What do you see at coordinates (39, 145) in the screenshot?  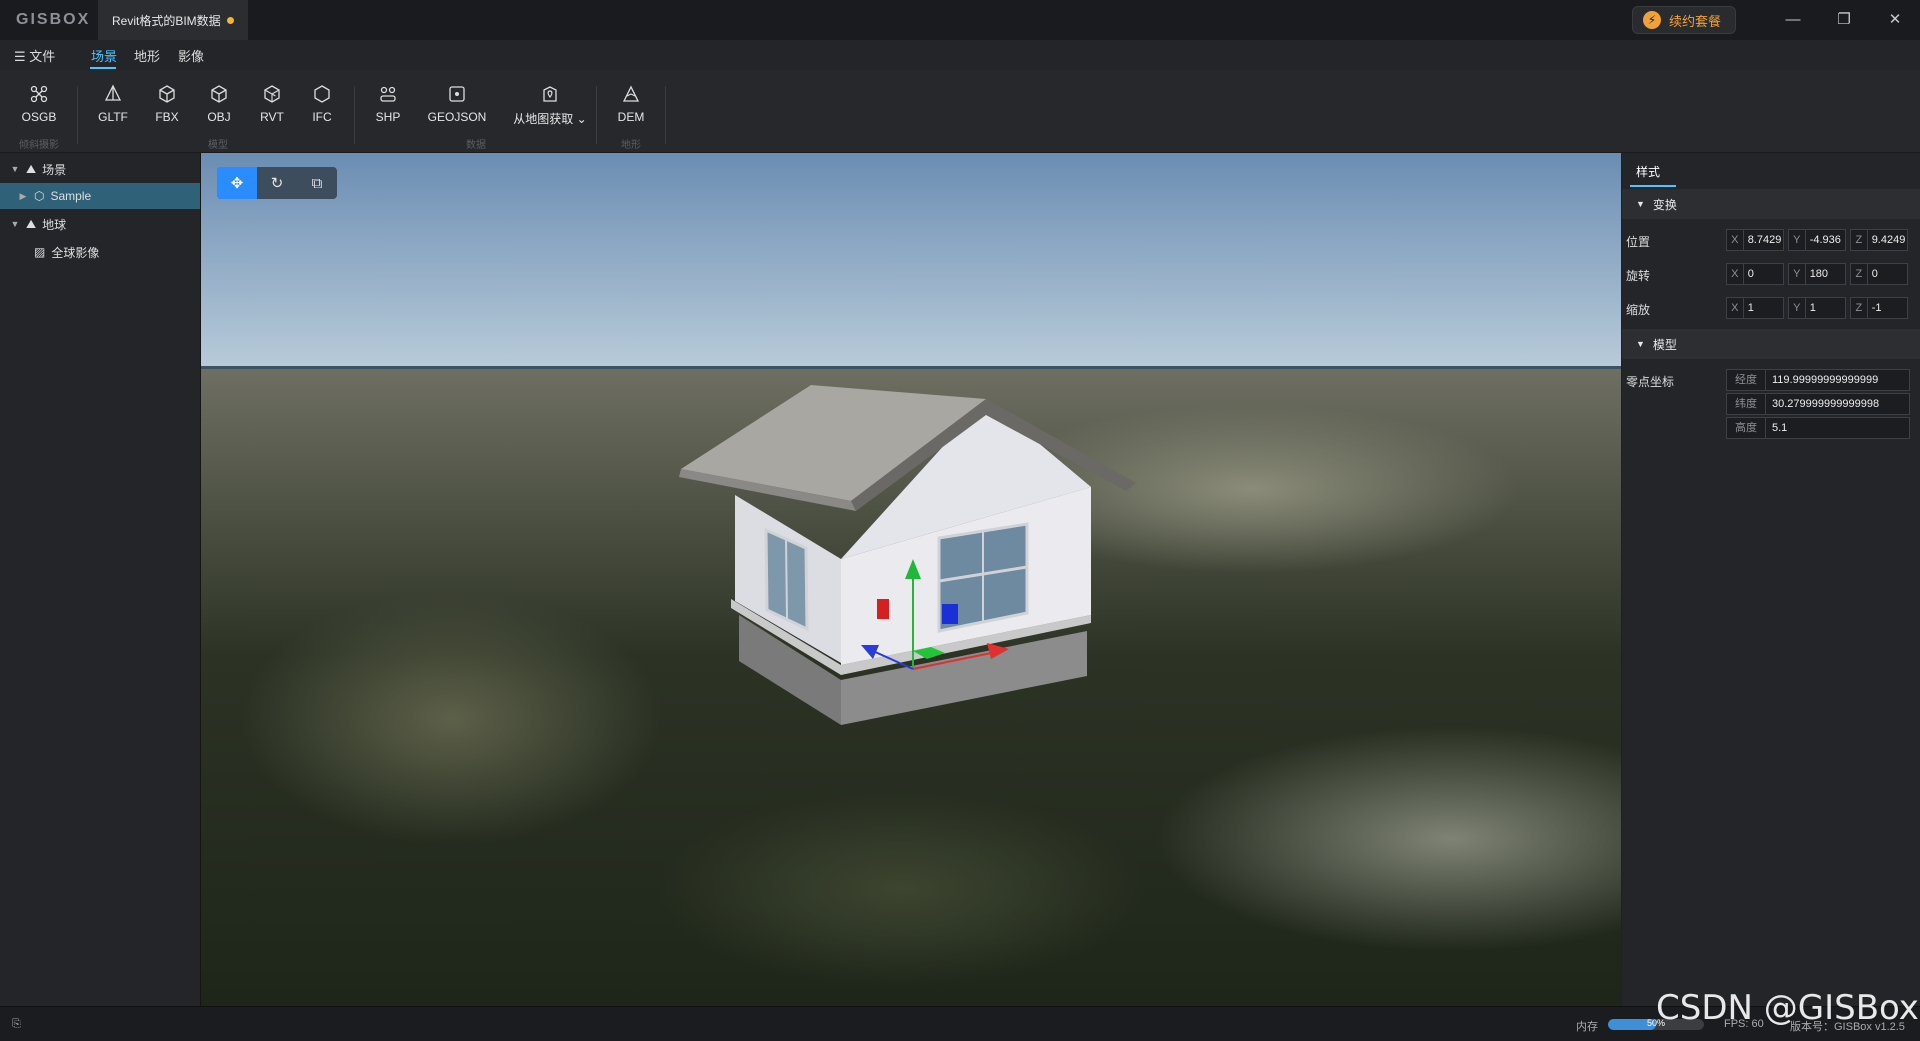 I see `group-oblique-label: 倾斜摄影` at bounding box center [39, 145].